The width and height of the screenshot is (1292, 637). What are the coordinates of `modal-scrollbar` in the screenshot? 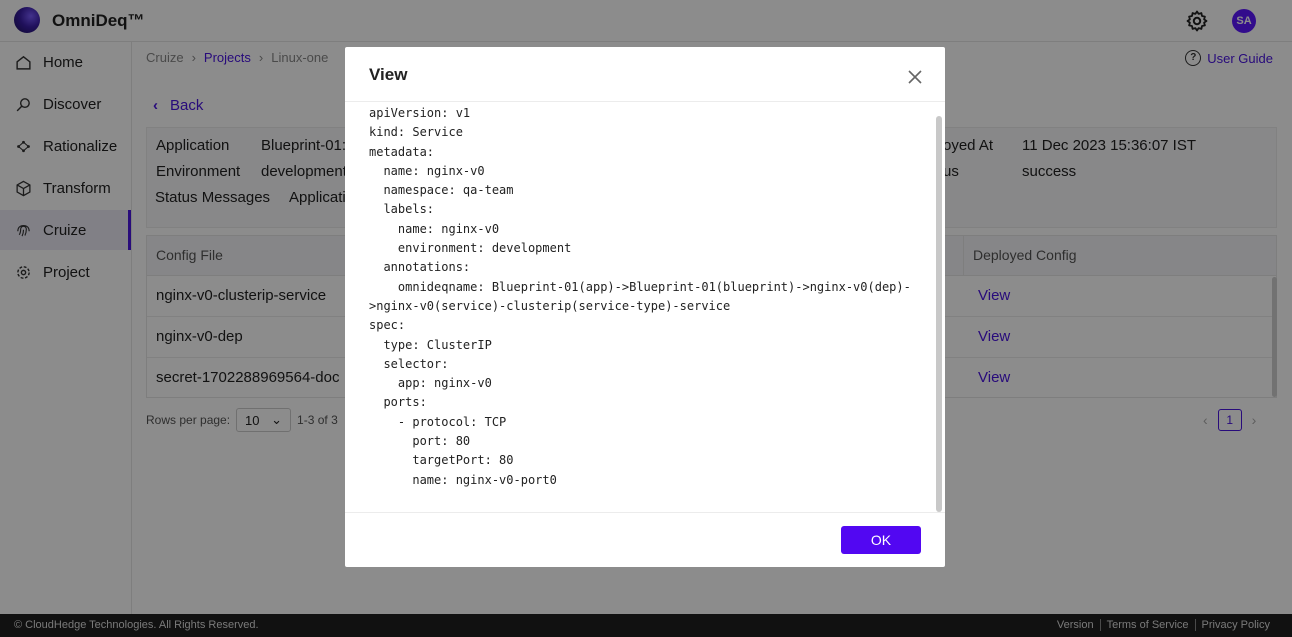 It's located at (939, 314).